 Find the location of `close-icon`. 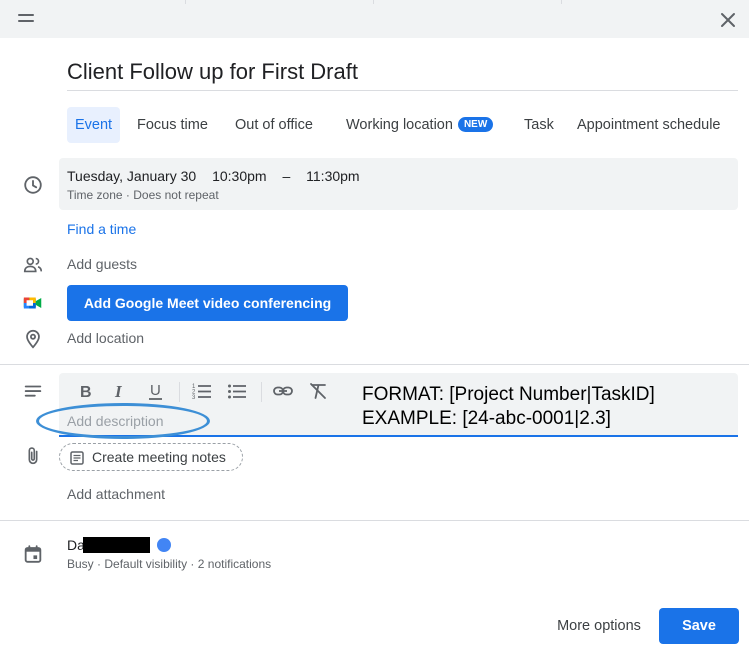

close-icon is located at coordinates (728, 20).